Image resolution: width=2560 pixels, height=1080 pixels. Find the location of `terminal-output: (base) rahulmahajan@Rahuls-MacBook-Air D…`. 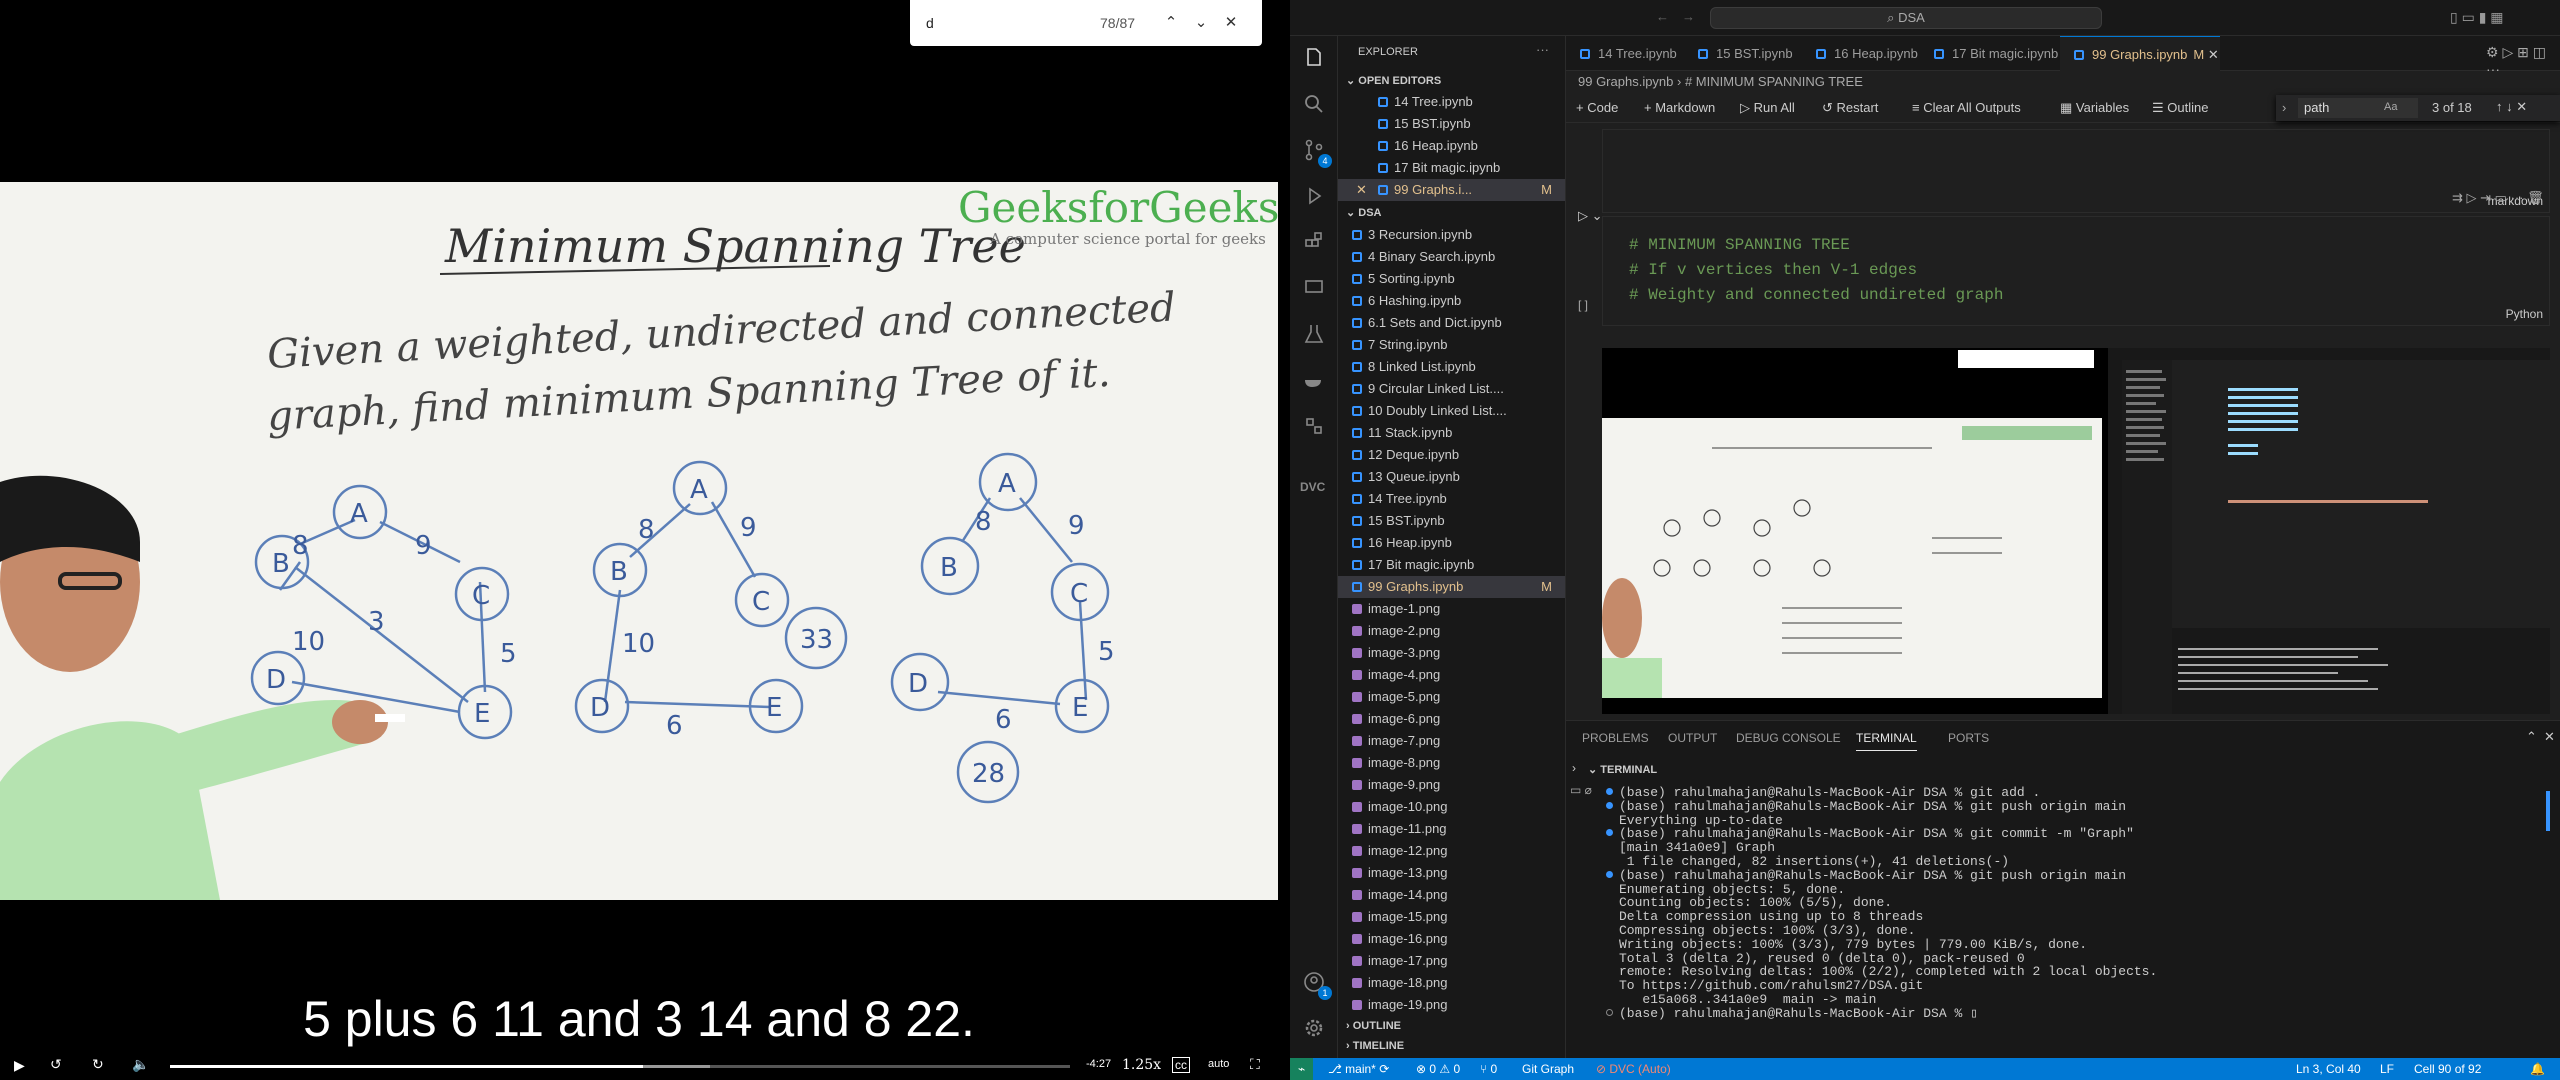

terminal-output: (base) rahulmahajan@Rahuls-MacBook-Air D… is located at coordinates (2076, 903).